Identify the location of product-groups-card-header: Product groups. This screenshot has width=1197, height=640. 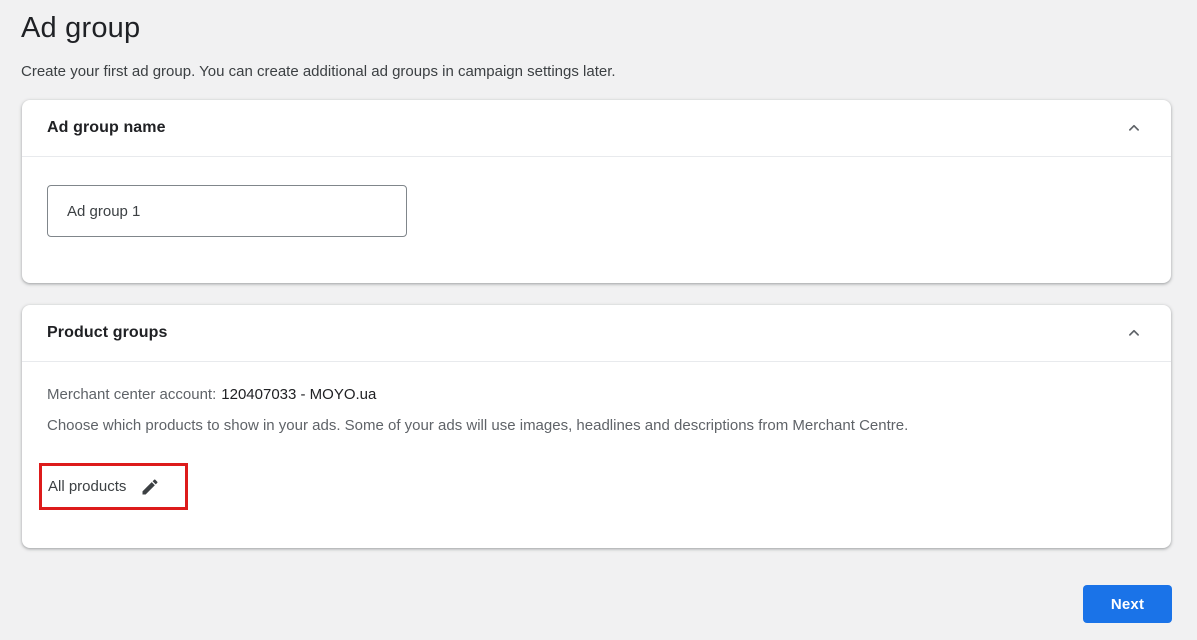
(596, 333).